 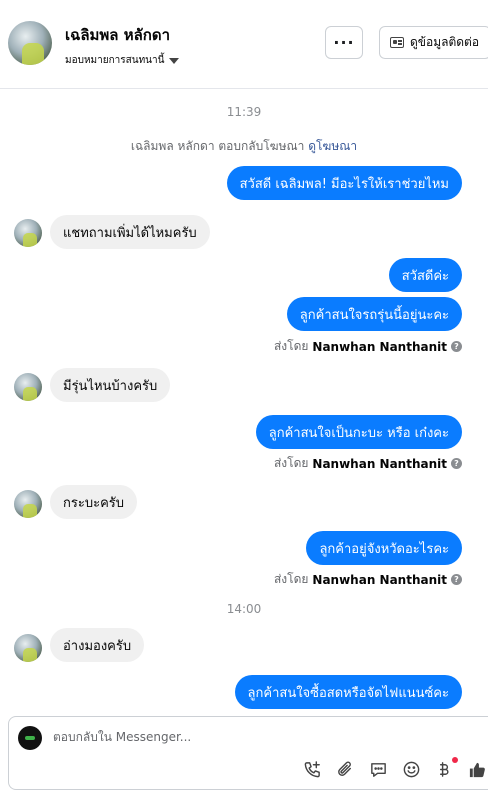 What do you see at coordinates (248, 753) in the screenshot?
I see `reply-composer` at bounding box center [248, 753].